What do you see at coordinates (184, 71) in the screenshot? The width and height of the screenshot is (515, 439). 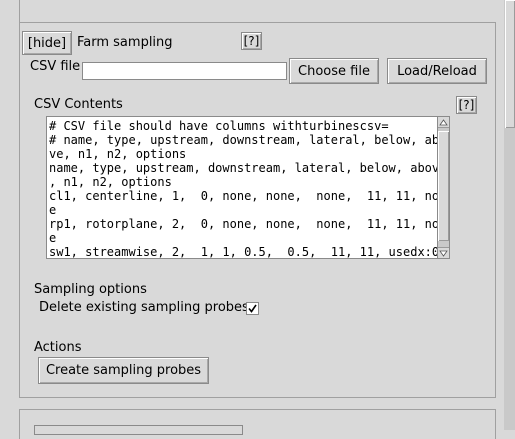 I see `csv-file-input` at bounding box center [184, 71].